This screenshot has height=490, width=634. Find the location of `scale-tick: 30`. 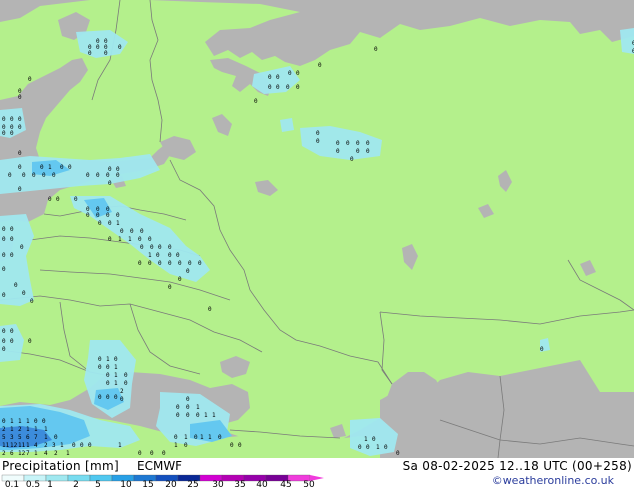

scale-tick: 30 is located at coordinates (218, 485).